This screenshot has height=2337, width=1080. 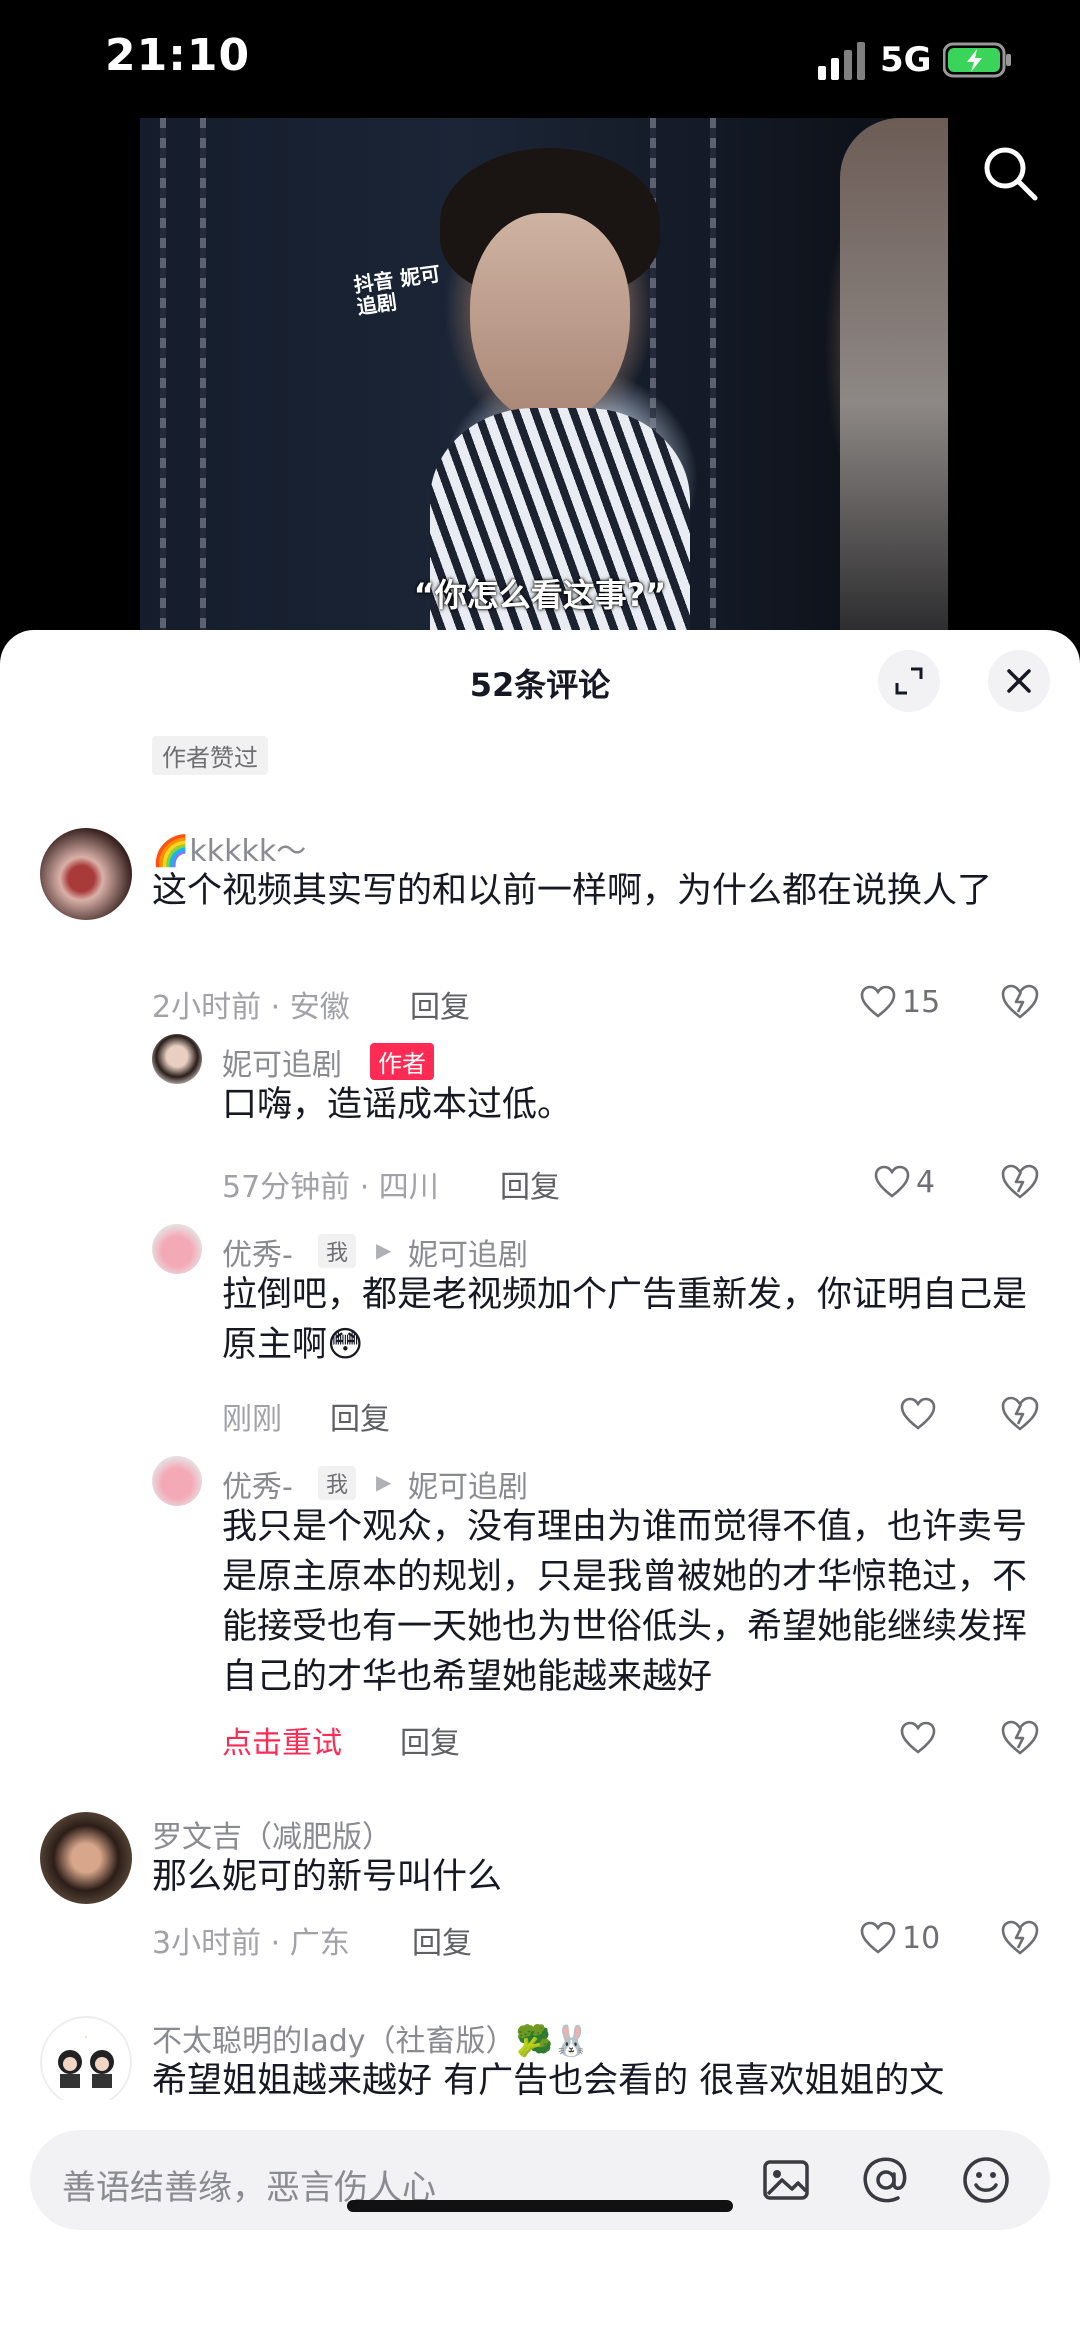 I want to click on like-count: 4, so click(x=926, y=1182).